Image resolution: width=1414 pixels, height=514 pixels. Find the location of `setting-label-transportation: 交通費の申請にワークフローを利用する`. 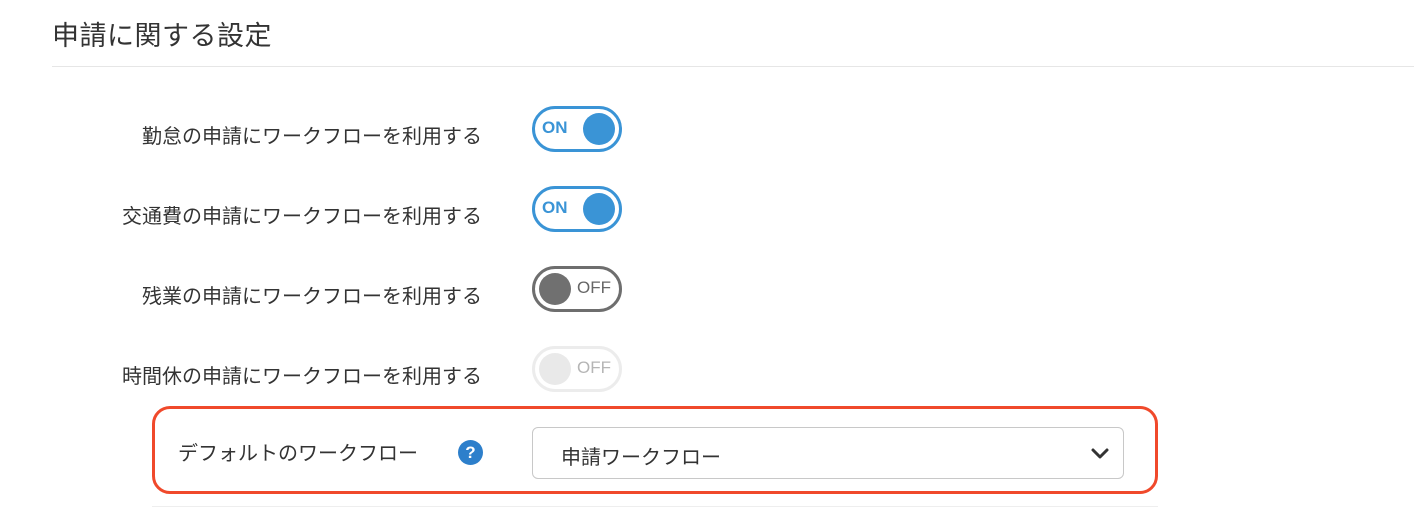

setting-label-transportation: 交通費の申請にワークフローを利用する is located at coordinates (302, 216).